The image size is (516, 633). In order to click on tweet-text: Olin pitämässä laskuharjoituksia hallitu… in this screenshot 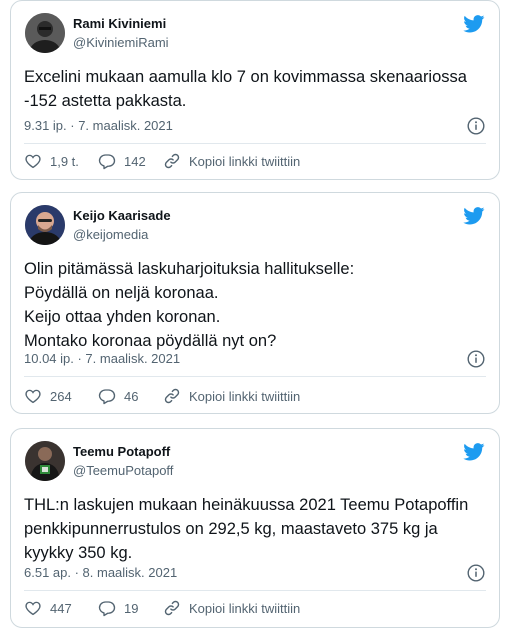, I will do `click(254, 305)`.